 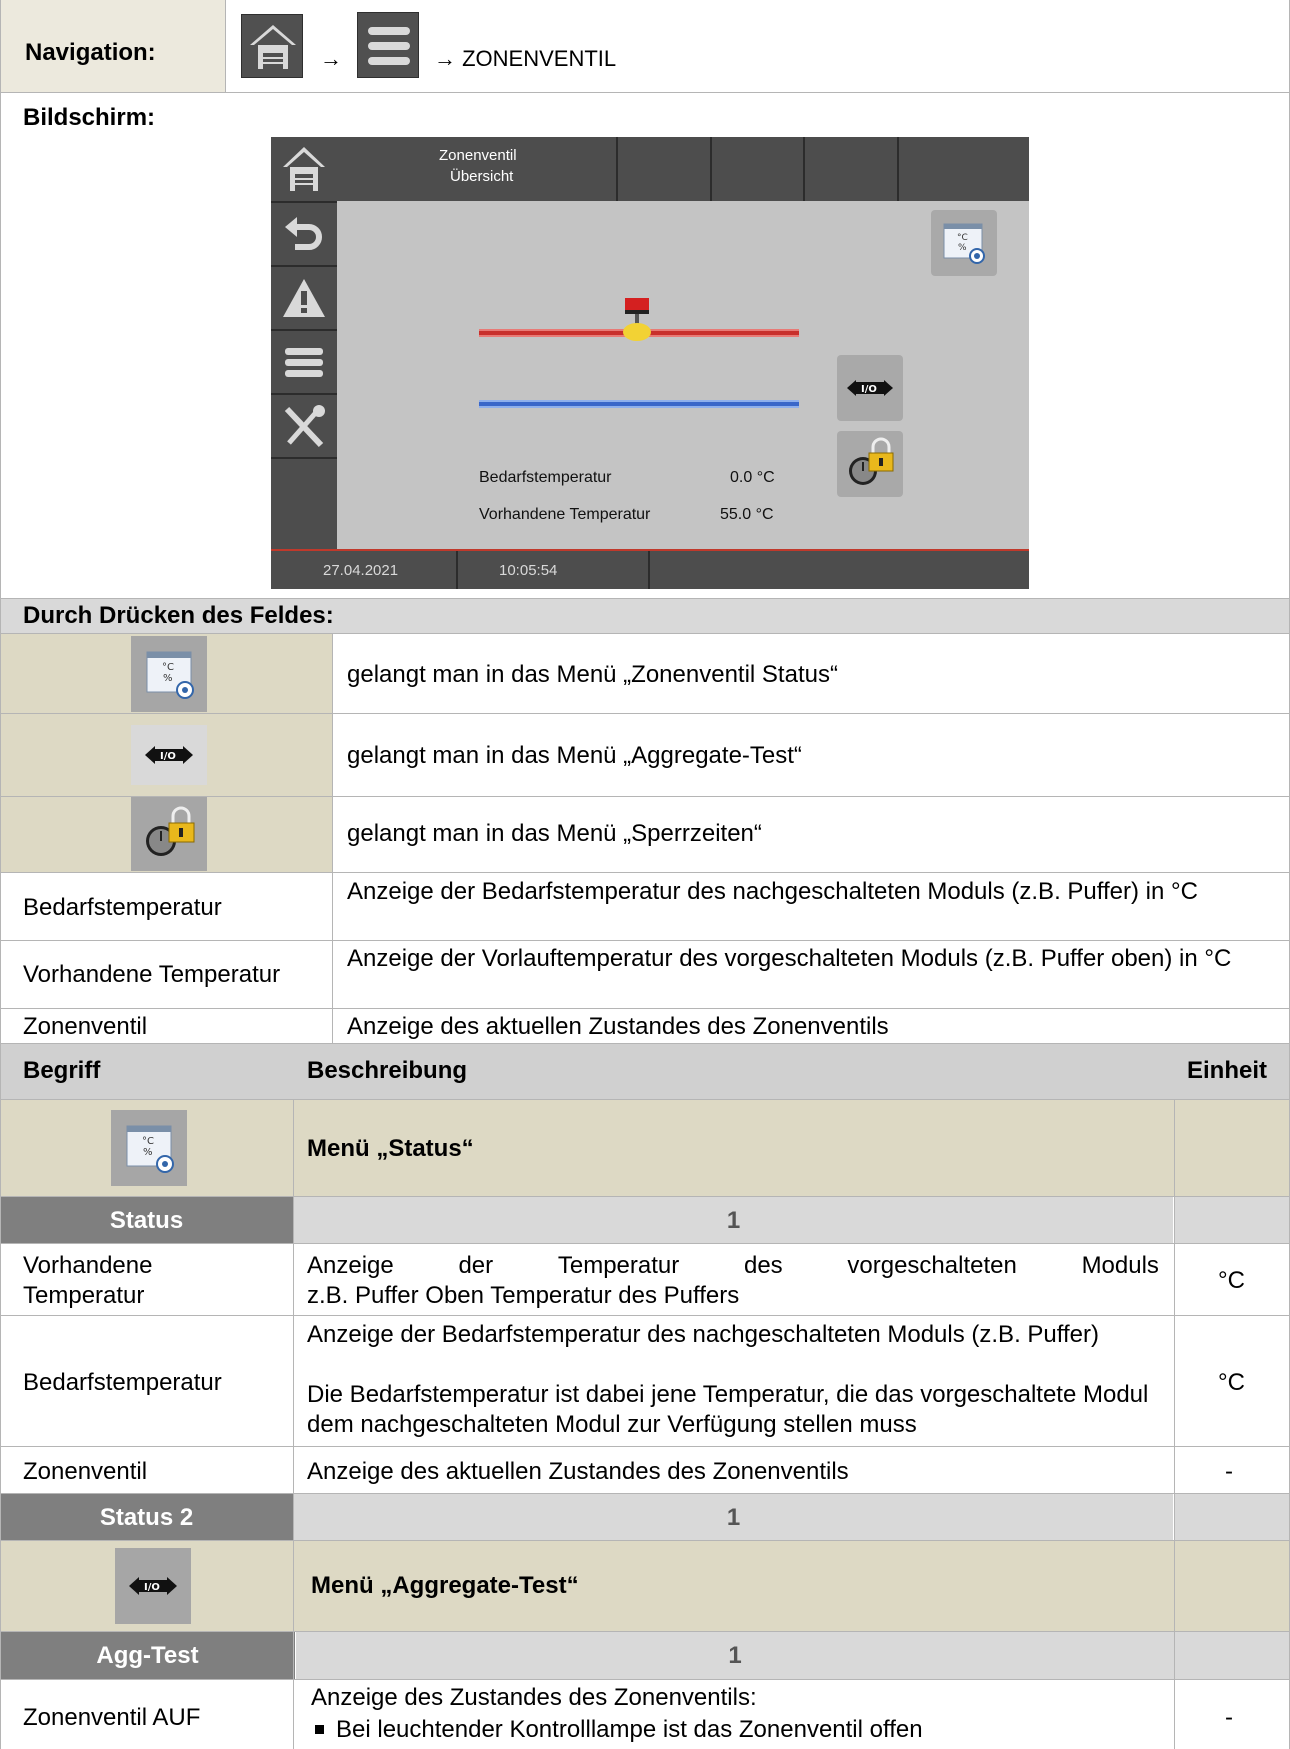 What do you see at coordinates (304, 169) in the screenshot?
I see `screen-home-icon` at bounding box center [304, 169].